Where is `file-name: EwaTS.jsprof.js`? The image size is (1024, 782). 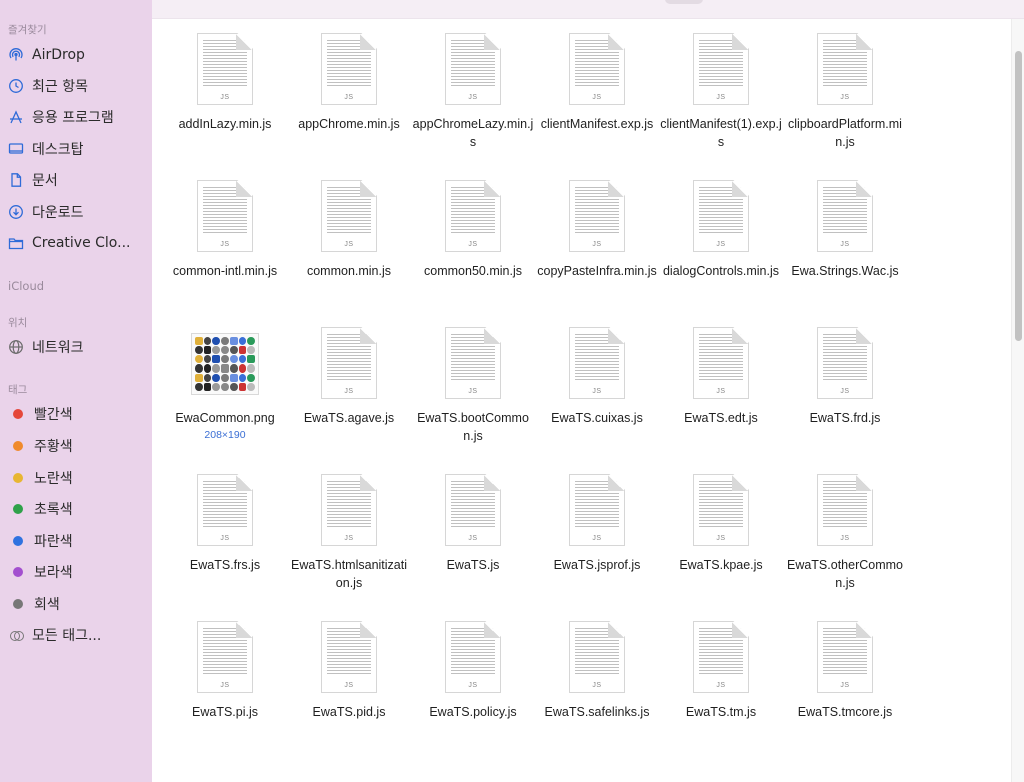 file-name: EwaTS.jsprof.js is located at coordinates (597, 565).